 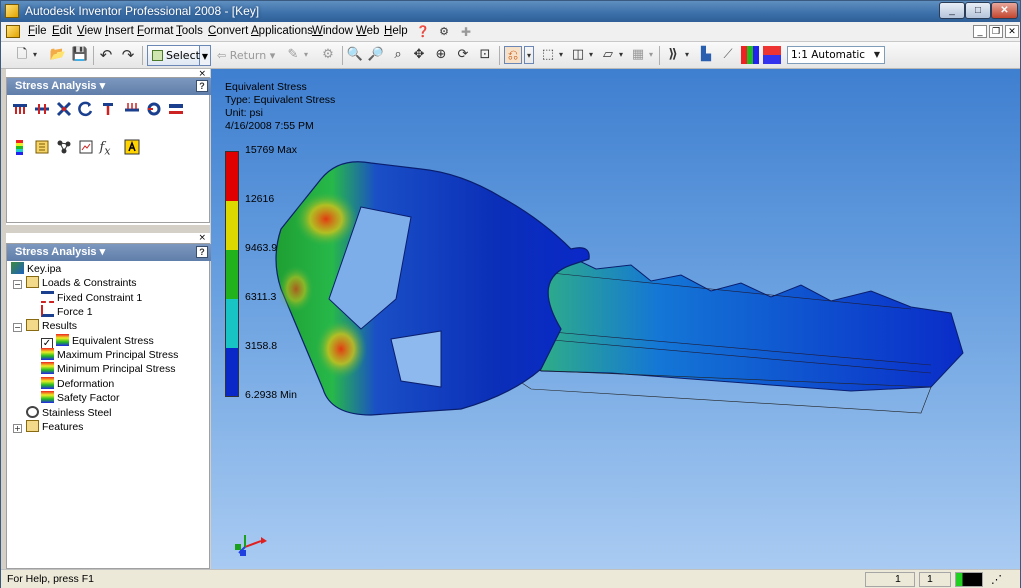 What do you see at coordinates (293, 55) in the screenshot?
I see `sketch-icon: ✎` at bounding box center [293, 55].